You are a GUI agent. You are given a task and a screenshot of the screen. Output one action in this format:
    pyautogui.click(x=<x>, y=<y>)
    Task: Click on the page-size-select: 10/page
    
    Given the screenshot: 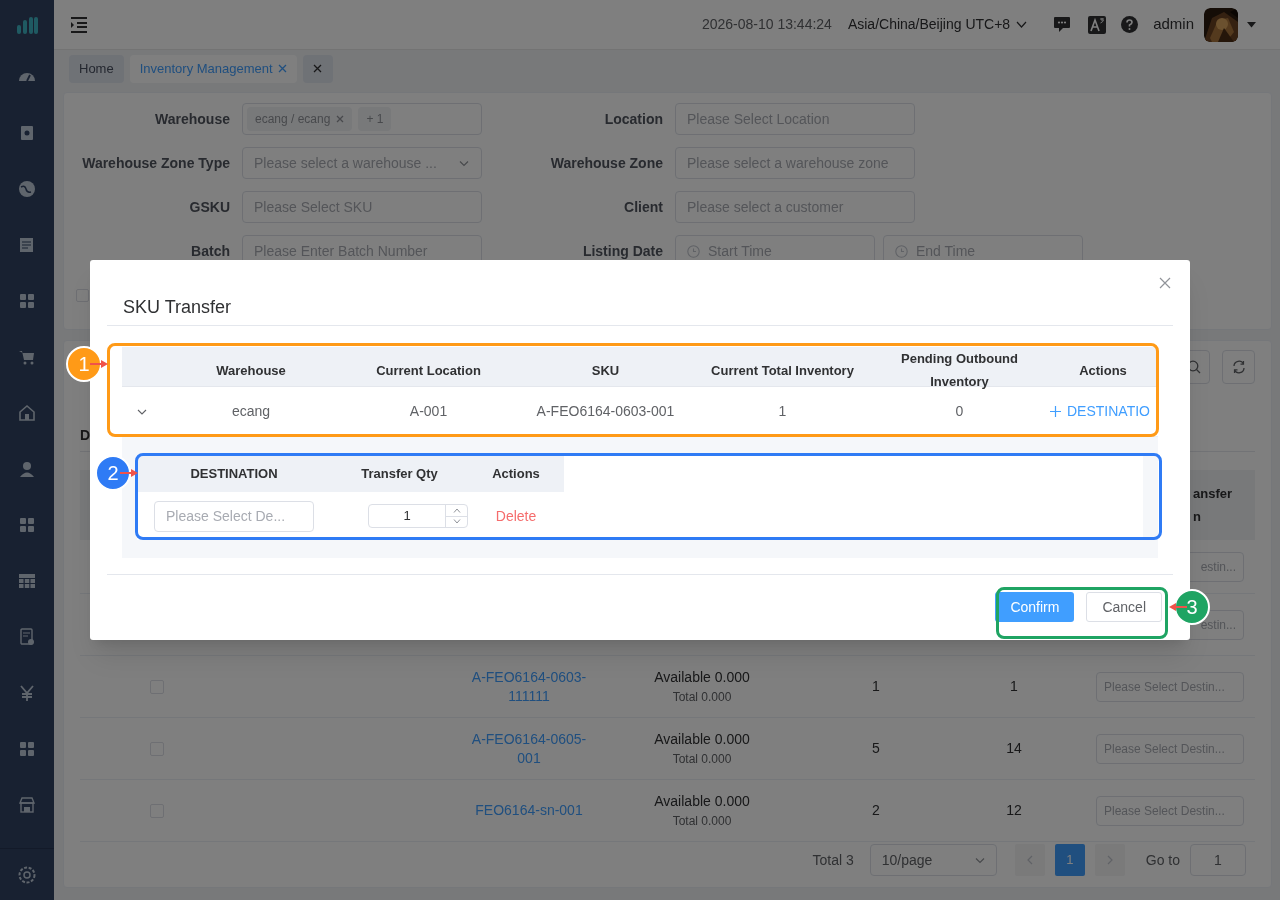 What is the action you would take?
    pyautogui.click(x=933, y=860)
    